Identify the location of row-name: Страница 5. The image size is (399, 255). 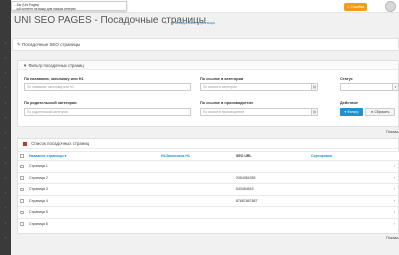
(92, 212).